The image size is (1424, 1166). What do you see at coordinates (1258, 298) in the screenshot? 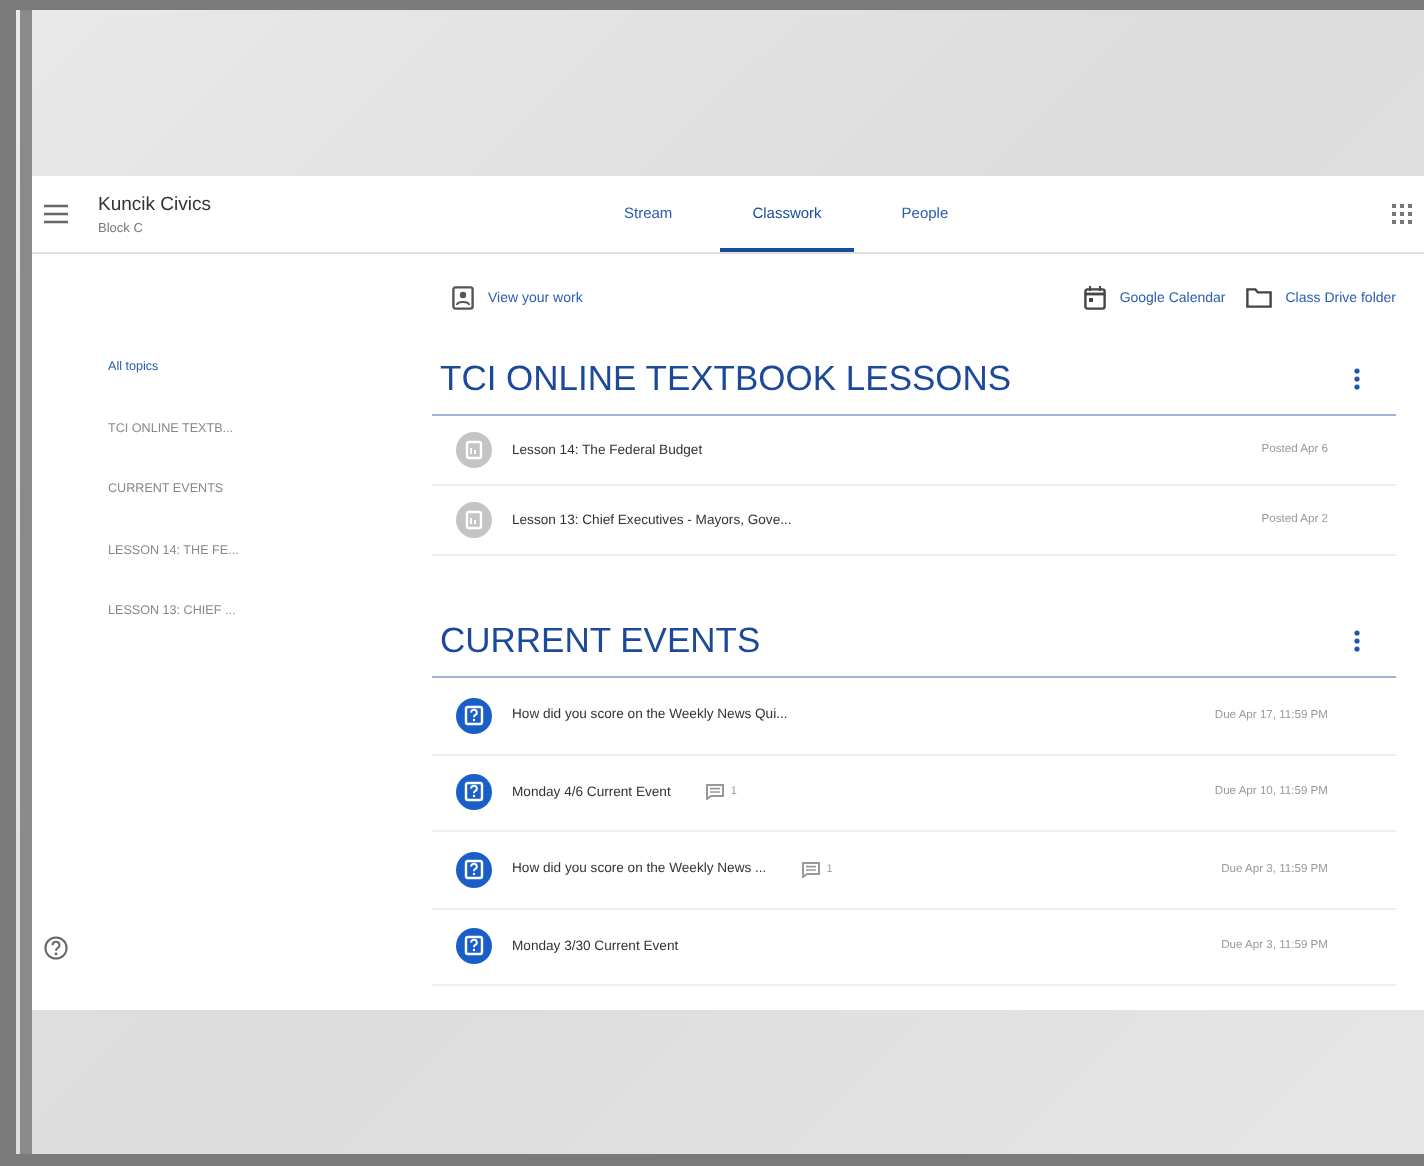
I see `folder-icon` at bounding box center [1258, 298].